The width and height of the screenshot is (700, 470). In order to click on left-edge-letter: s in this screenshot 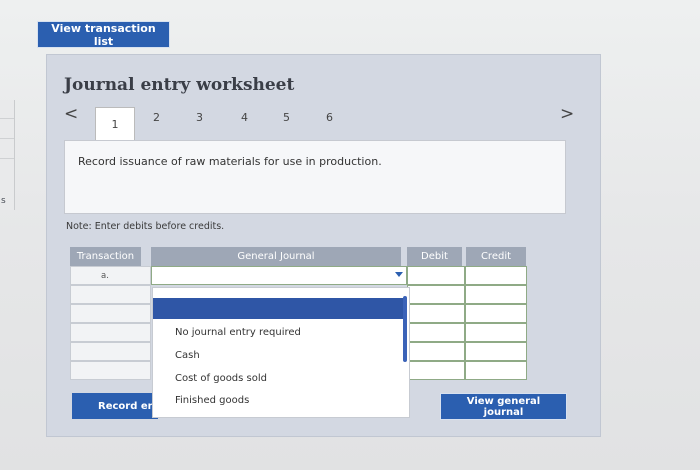, I will do `click(3, 201)`.